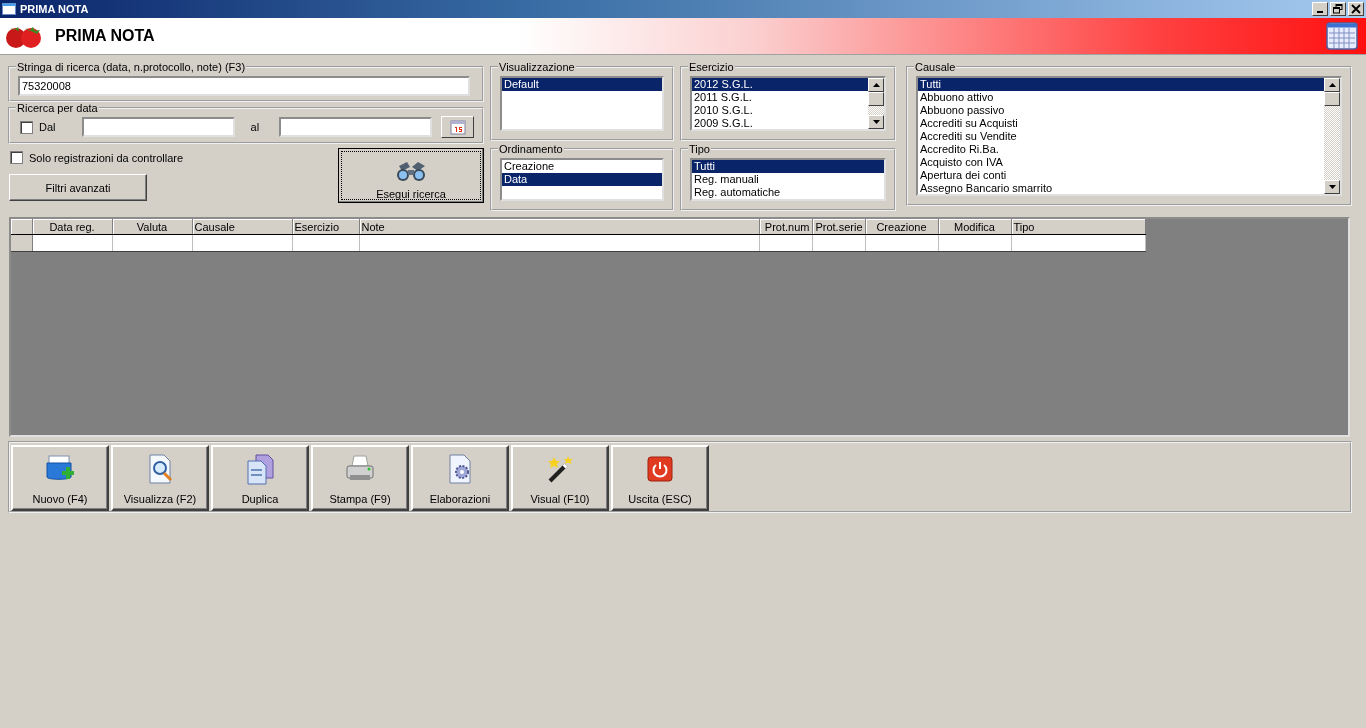  Describe the element at coordinates (1121, 162) in the screenshot. I see `list-item: Acquisto con IVA` at that location.